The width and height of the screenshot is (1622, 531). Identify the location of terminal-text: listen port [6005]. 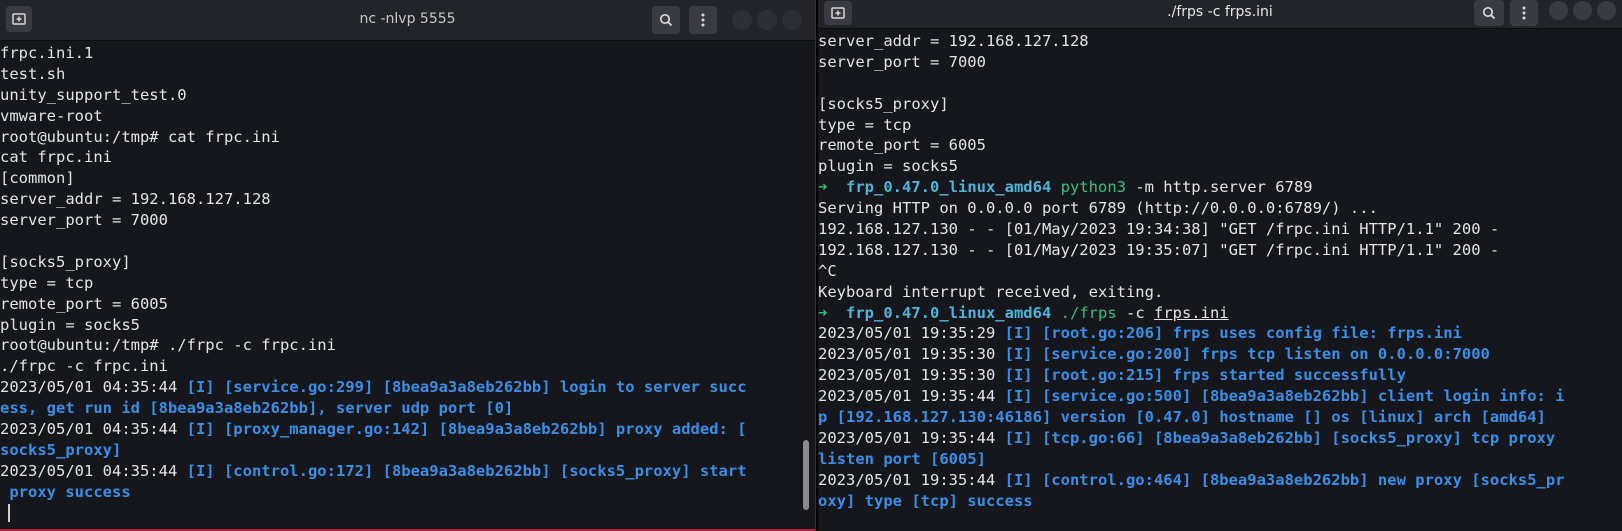
(902, 458).